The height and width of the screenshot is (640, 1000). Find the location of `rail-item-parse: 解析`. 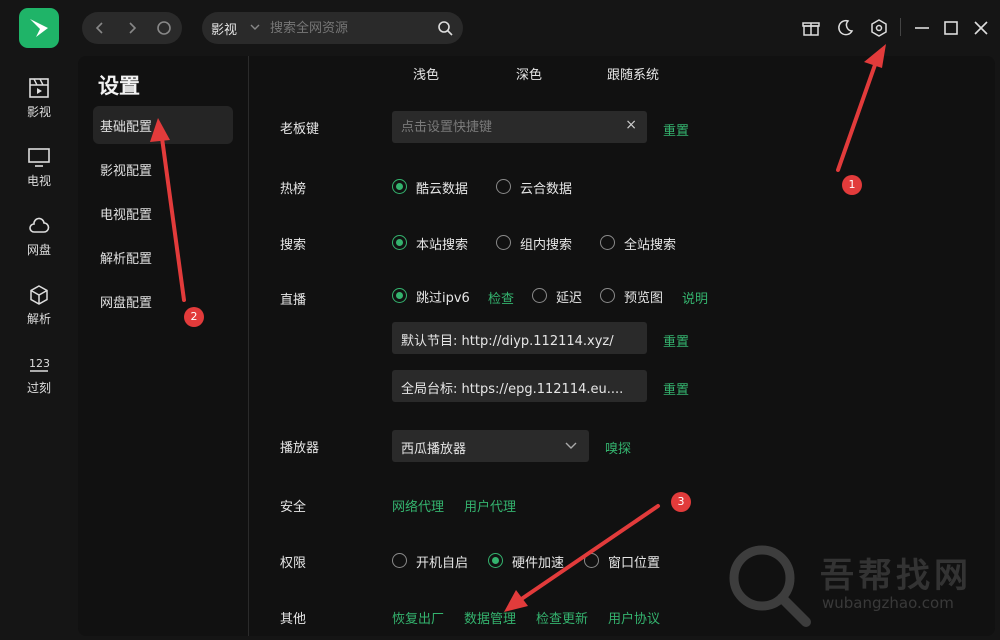

rail-item-parse: 解析 is located at coordinates (39, 305).